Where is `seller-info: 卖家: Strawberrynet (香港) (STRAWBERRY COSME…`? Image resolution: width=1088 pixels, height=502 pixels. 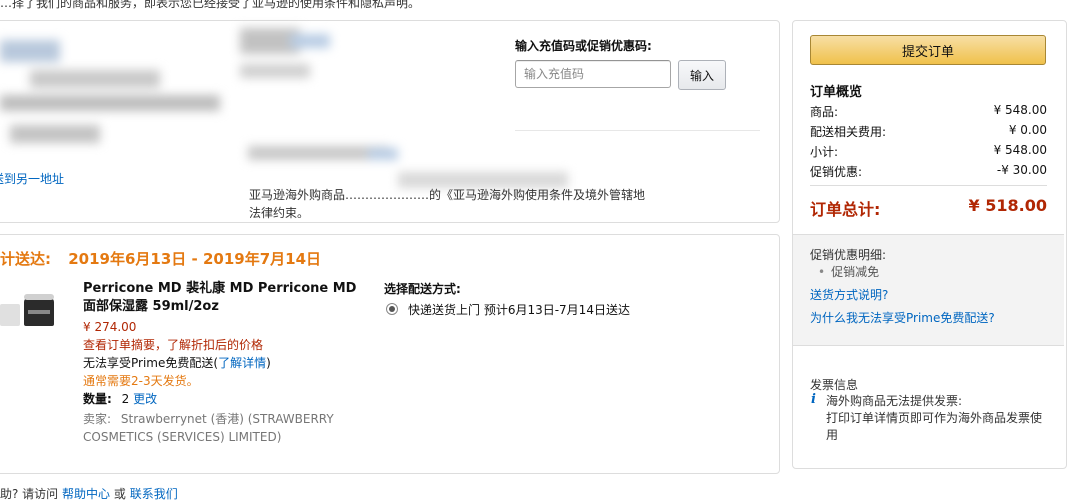
seller-info: 卖家: Strawberrynet (香港) (STRAWBERRY COSME… is located at coordinates (223, 428).